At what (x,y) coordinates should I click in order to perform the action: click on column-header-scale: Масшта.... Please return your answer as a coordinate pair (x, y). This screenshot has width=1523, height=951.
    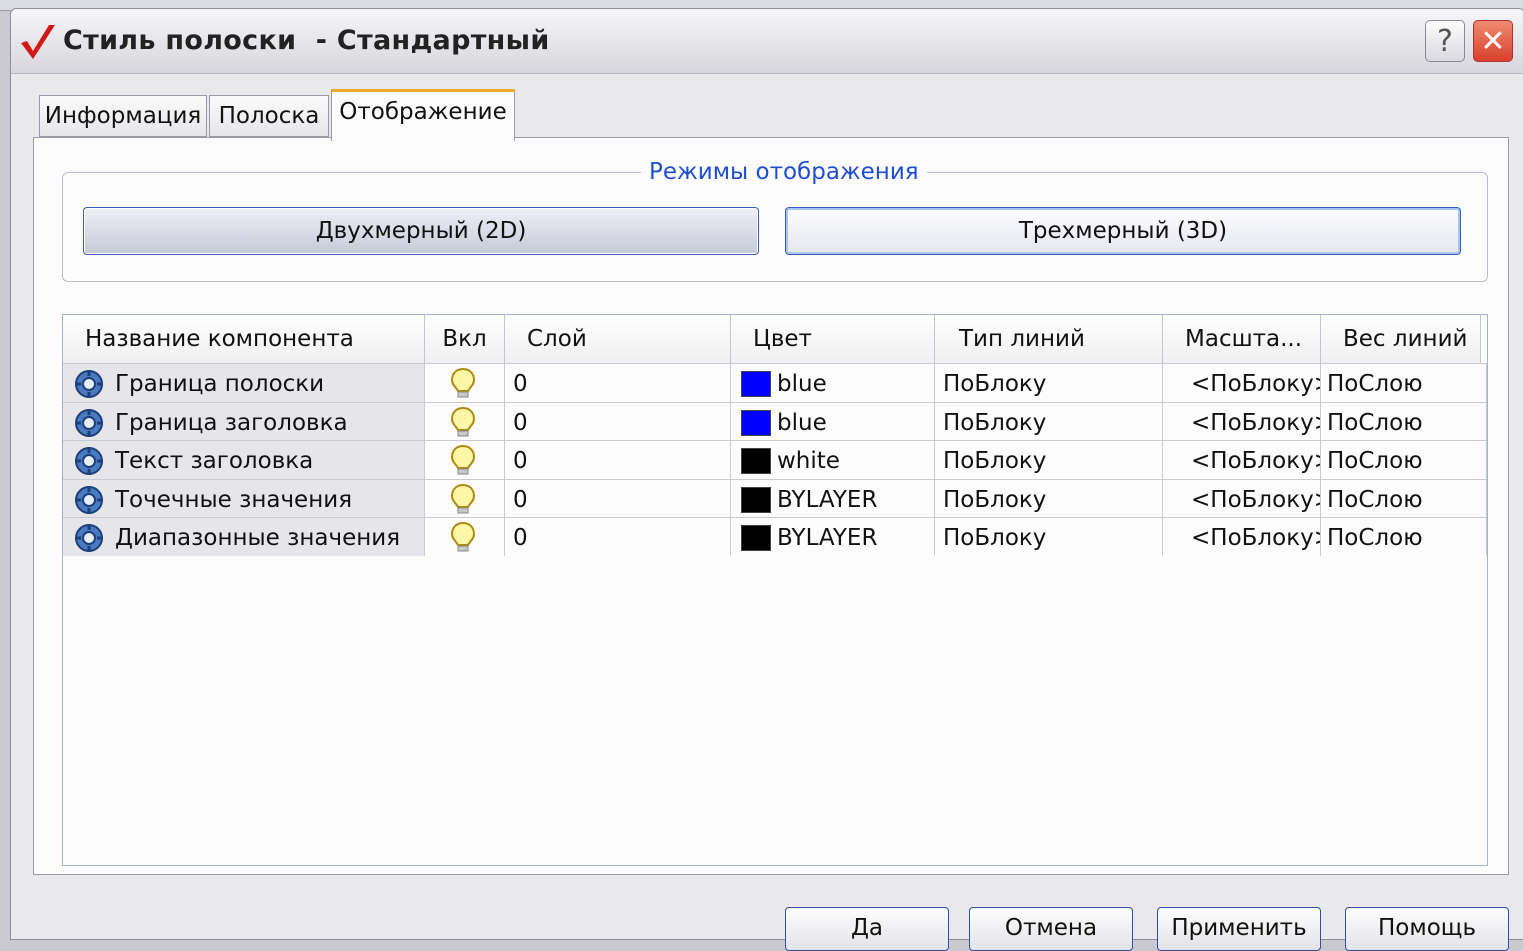
    Looking at the image, I should click on (1242, 339).